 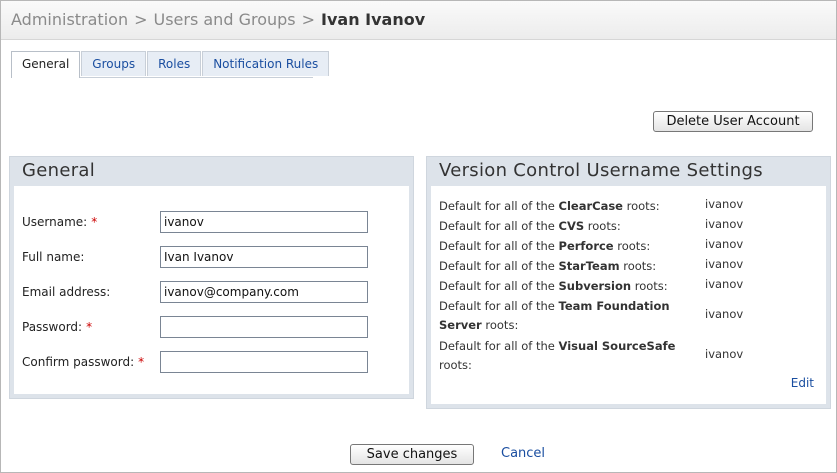 What do you see at coordinates (114, 63) in the screenshot?
I see `tab-groups: Groups` at bounding box center [114, 63].